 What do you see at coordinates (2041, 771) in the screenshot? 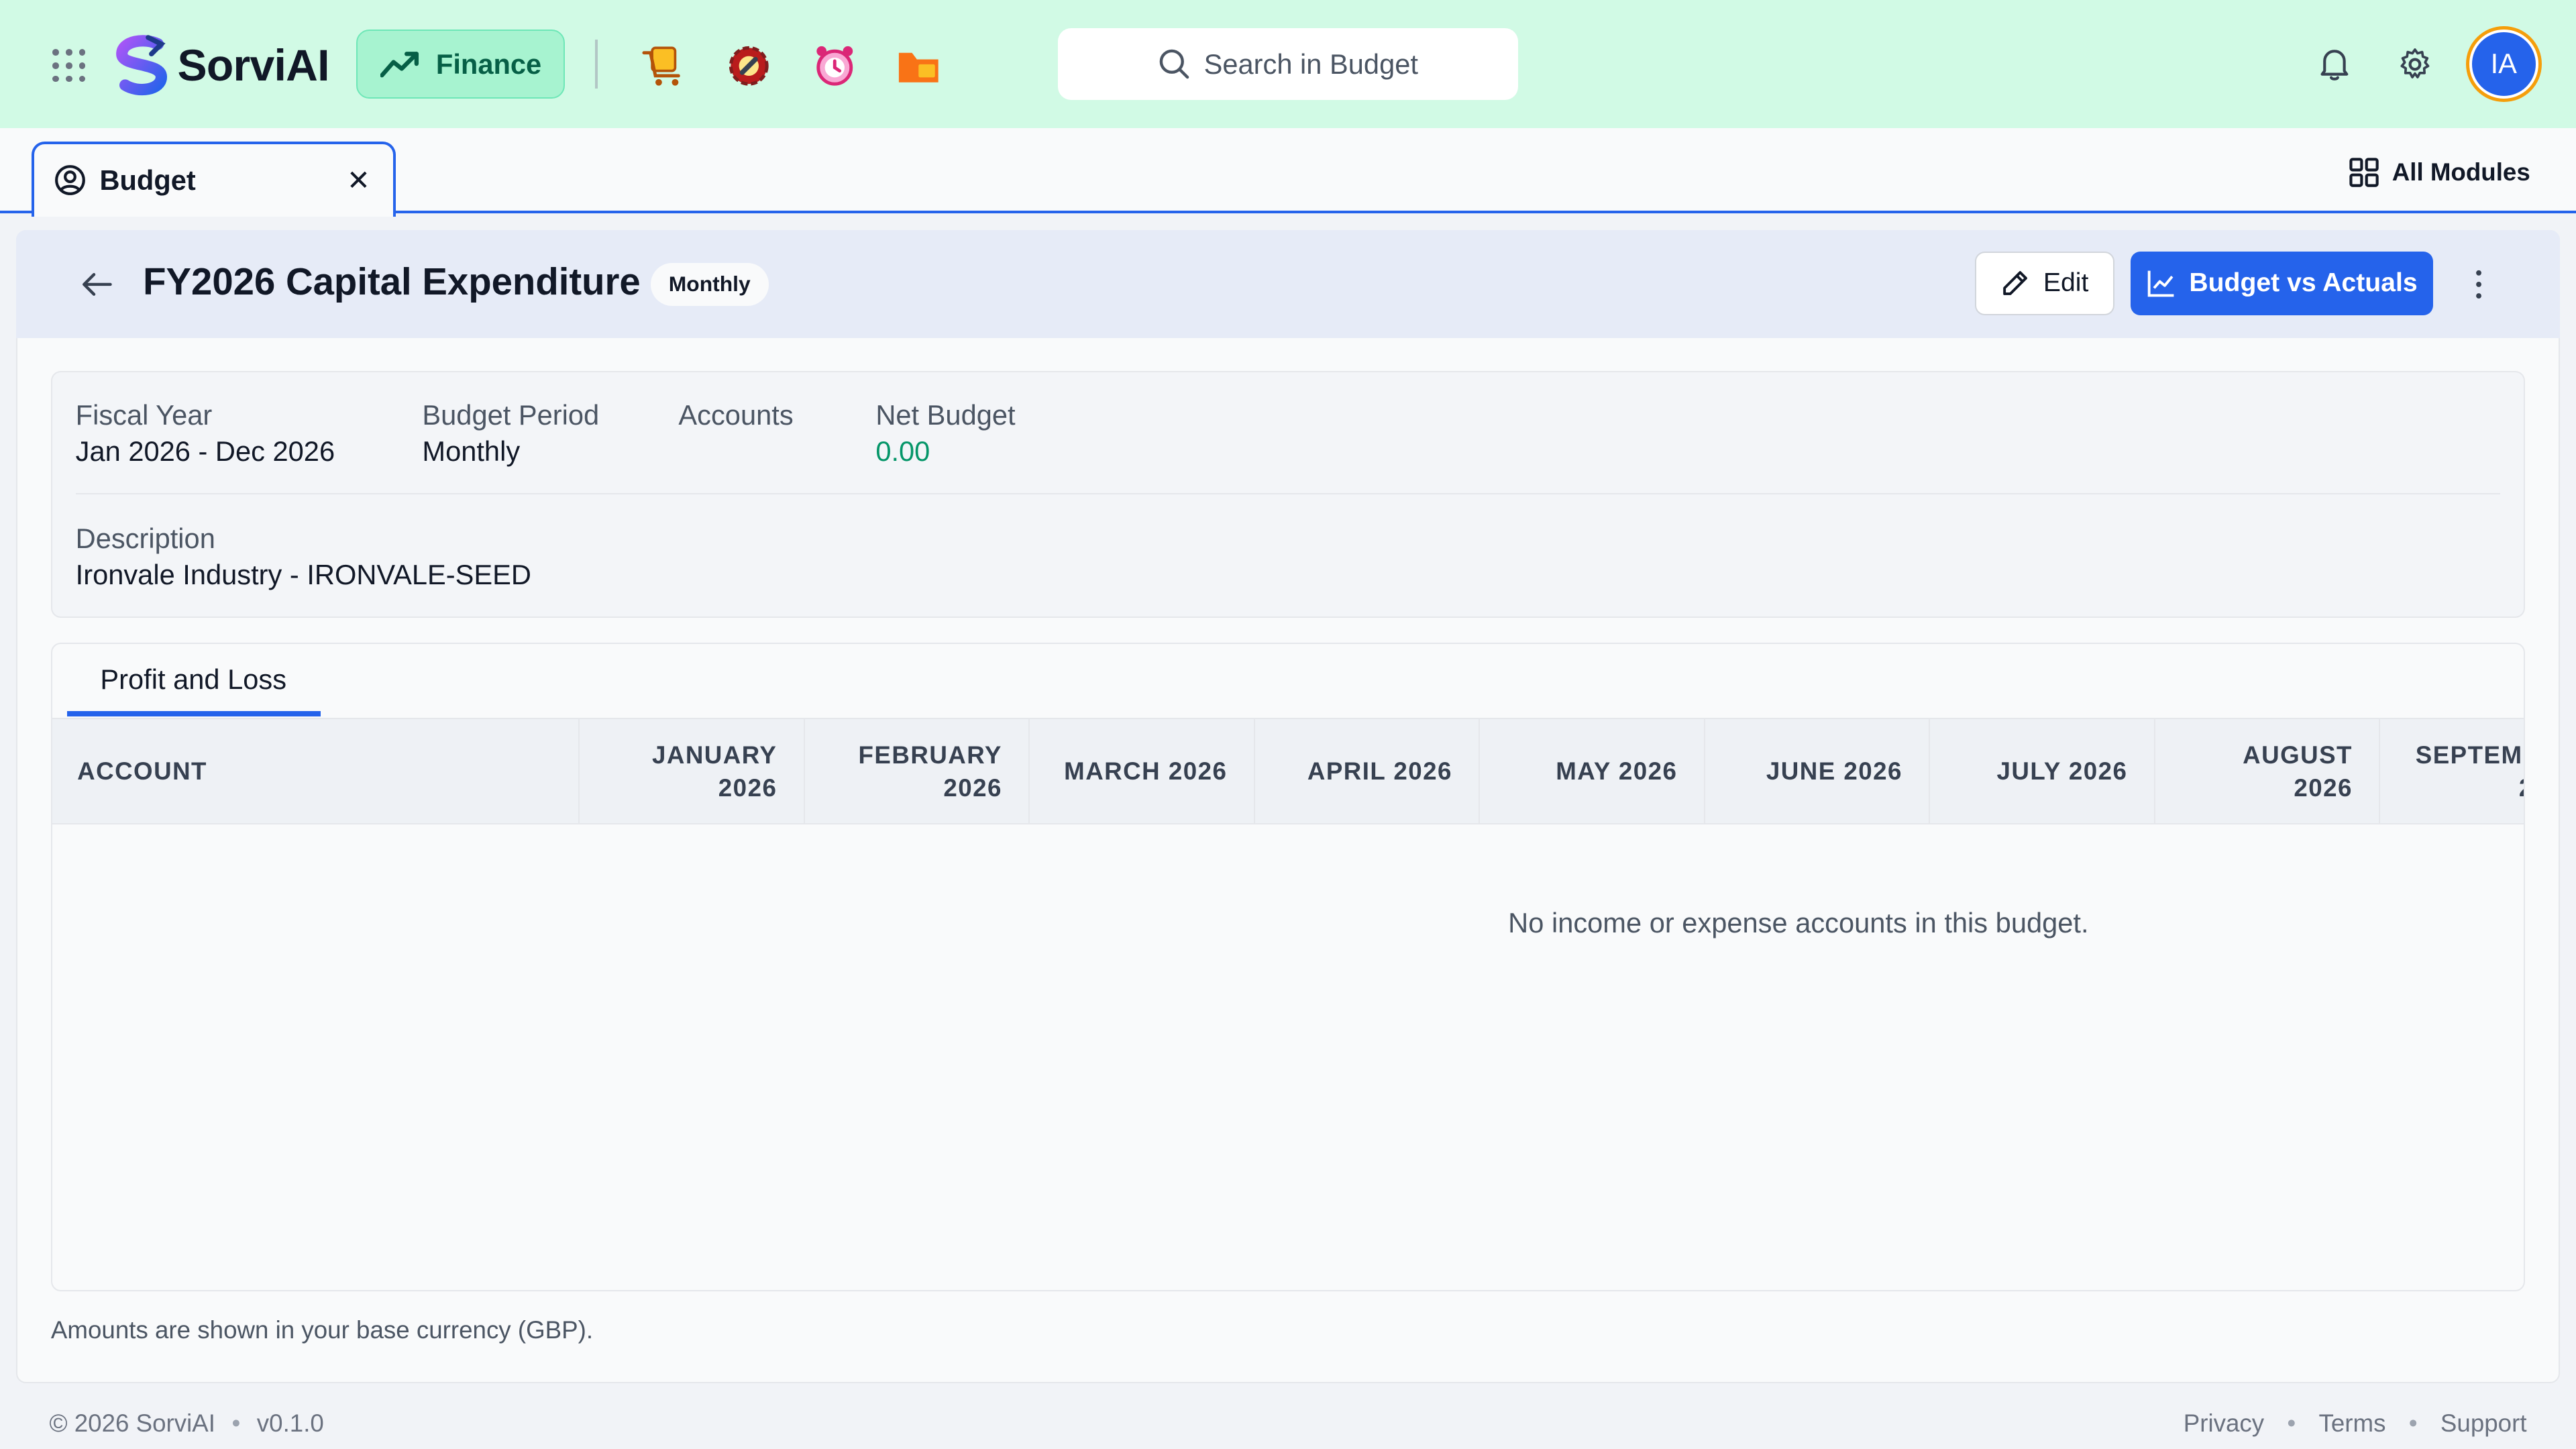
I see `column-header-jul: JULY 2026` at bounding box center [2041, 771].